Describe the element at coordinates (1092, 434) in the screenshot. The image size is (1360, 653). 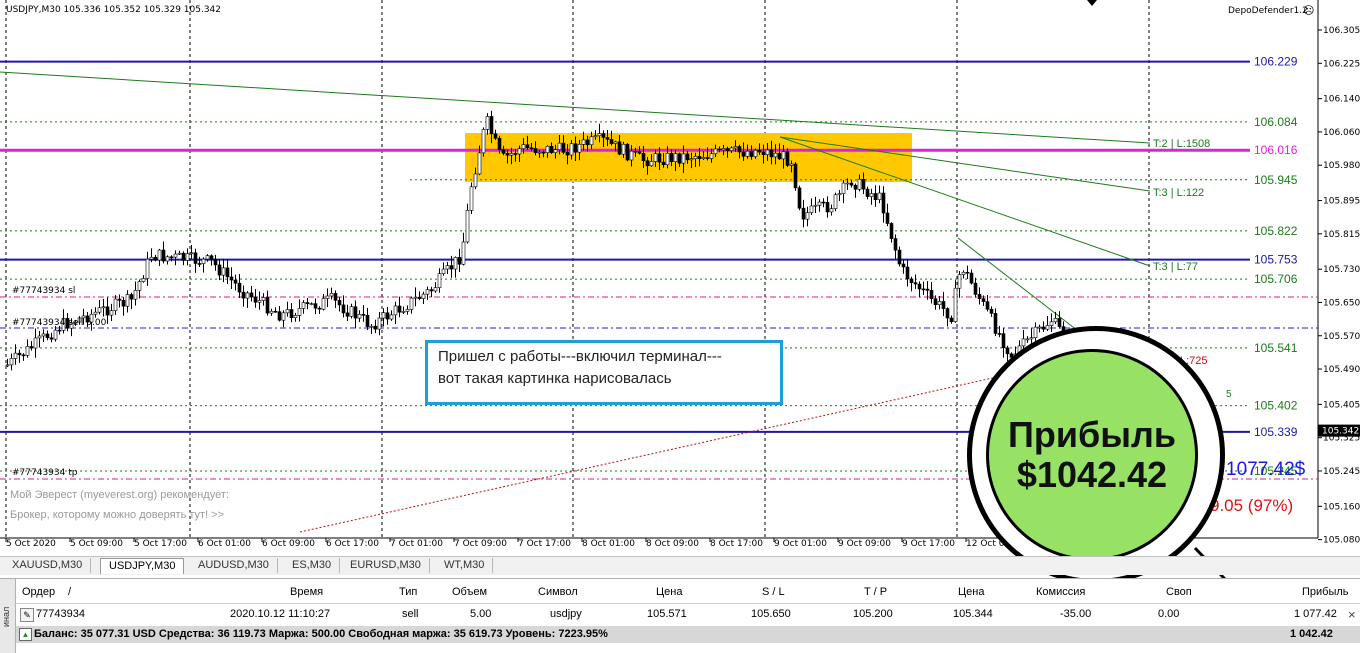
I see `profit-callout-title: Прибыль` at that location.